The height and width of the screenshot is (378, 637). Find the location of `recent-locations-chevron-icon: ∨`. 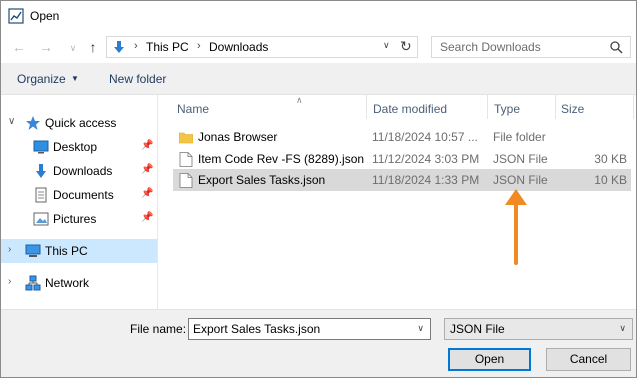

recent-locations-chevron-icon: ∨ is located at coordinates (73, 48).